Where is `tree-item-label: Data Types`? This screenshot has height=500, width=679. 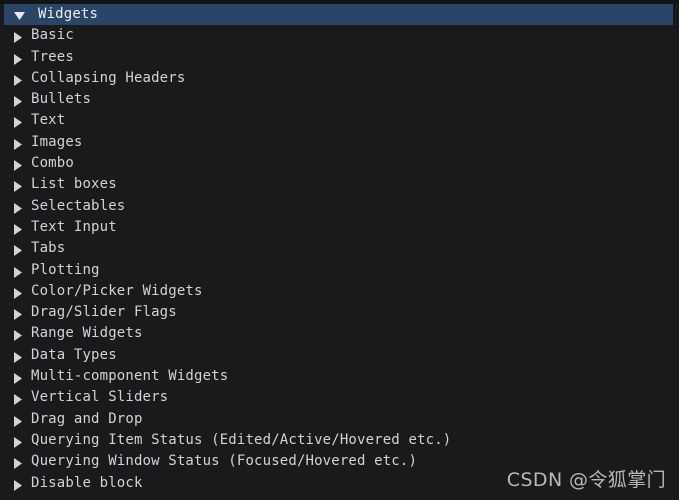
tree-item-label: Data Types is located at coordinates (74, 354).